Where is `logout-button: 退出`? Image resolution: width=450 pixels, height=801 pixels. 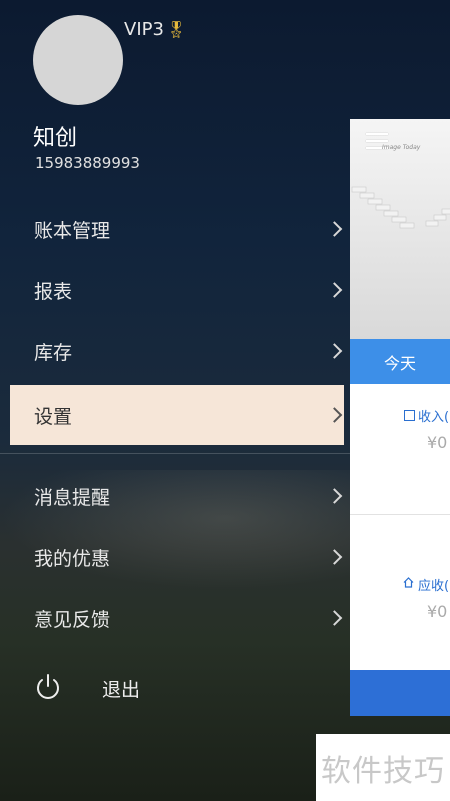 logout-button: 退出 is located at coordinates (121, 688).